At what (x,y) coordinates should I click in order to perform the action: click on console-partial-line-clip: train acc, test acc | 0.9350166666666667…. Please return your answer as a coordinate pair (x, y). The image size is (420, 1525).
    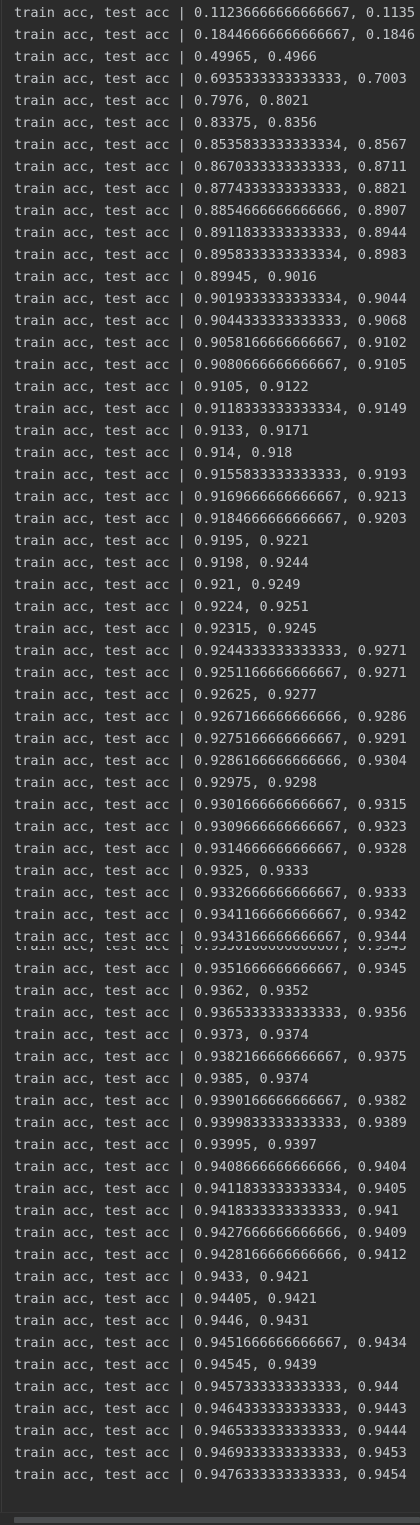
    Looking at the image, I should click on (216, 952).